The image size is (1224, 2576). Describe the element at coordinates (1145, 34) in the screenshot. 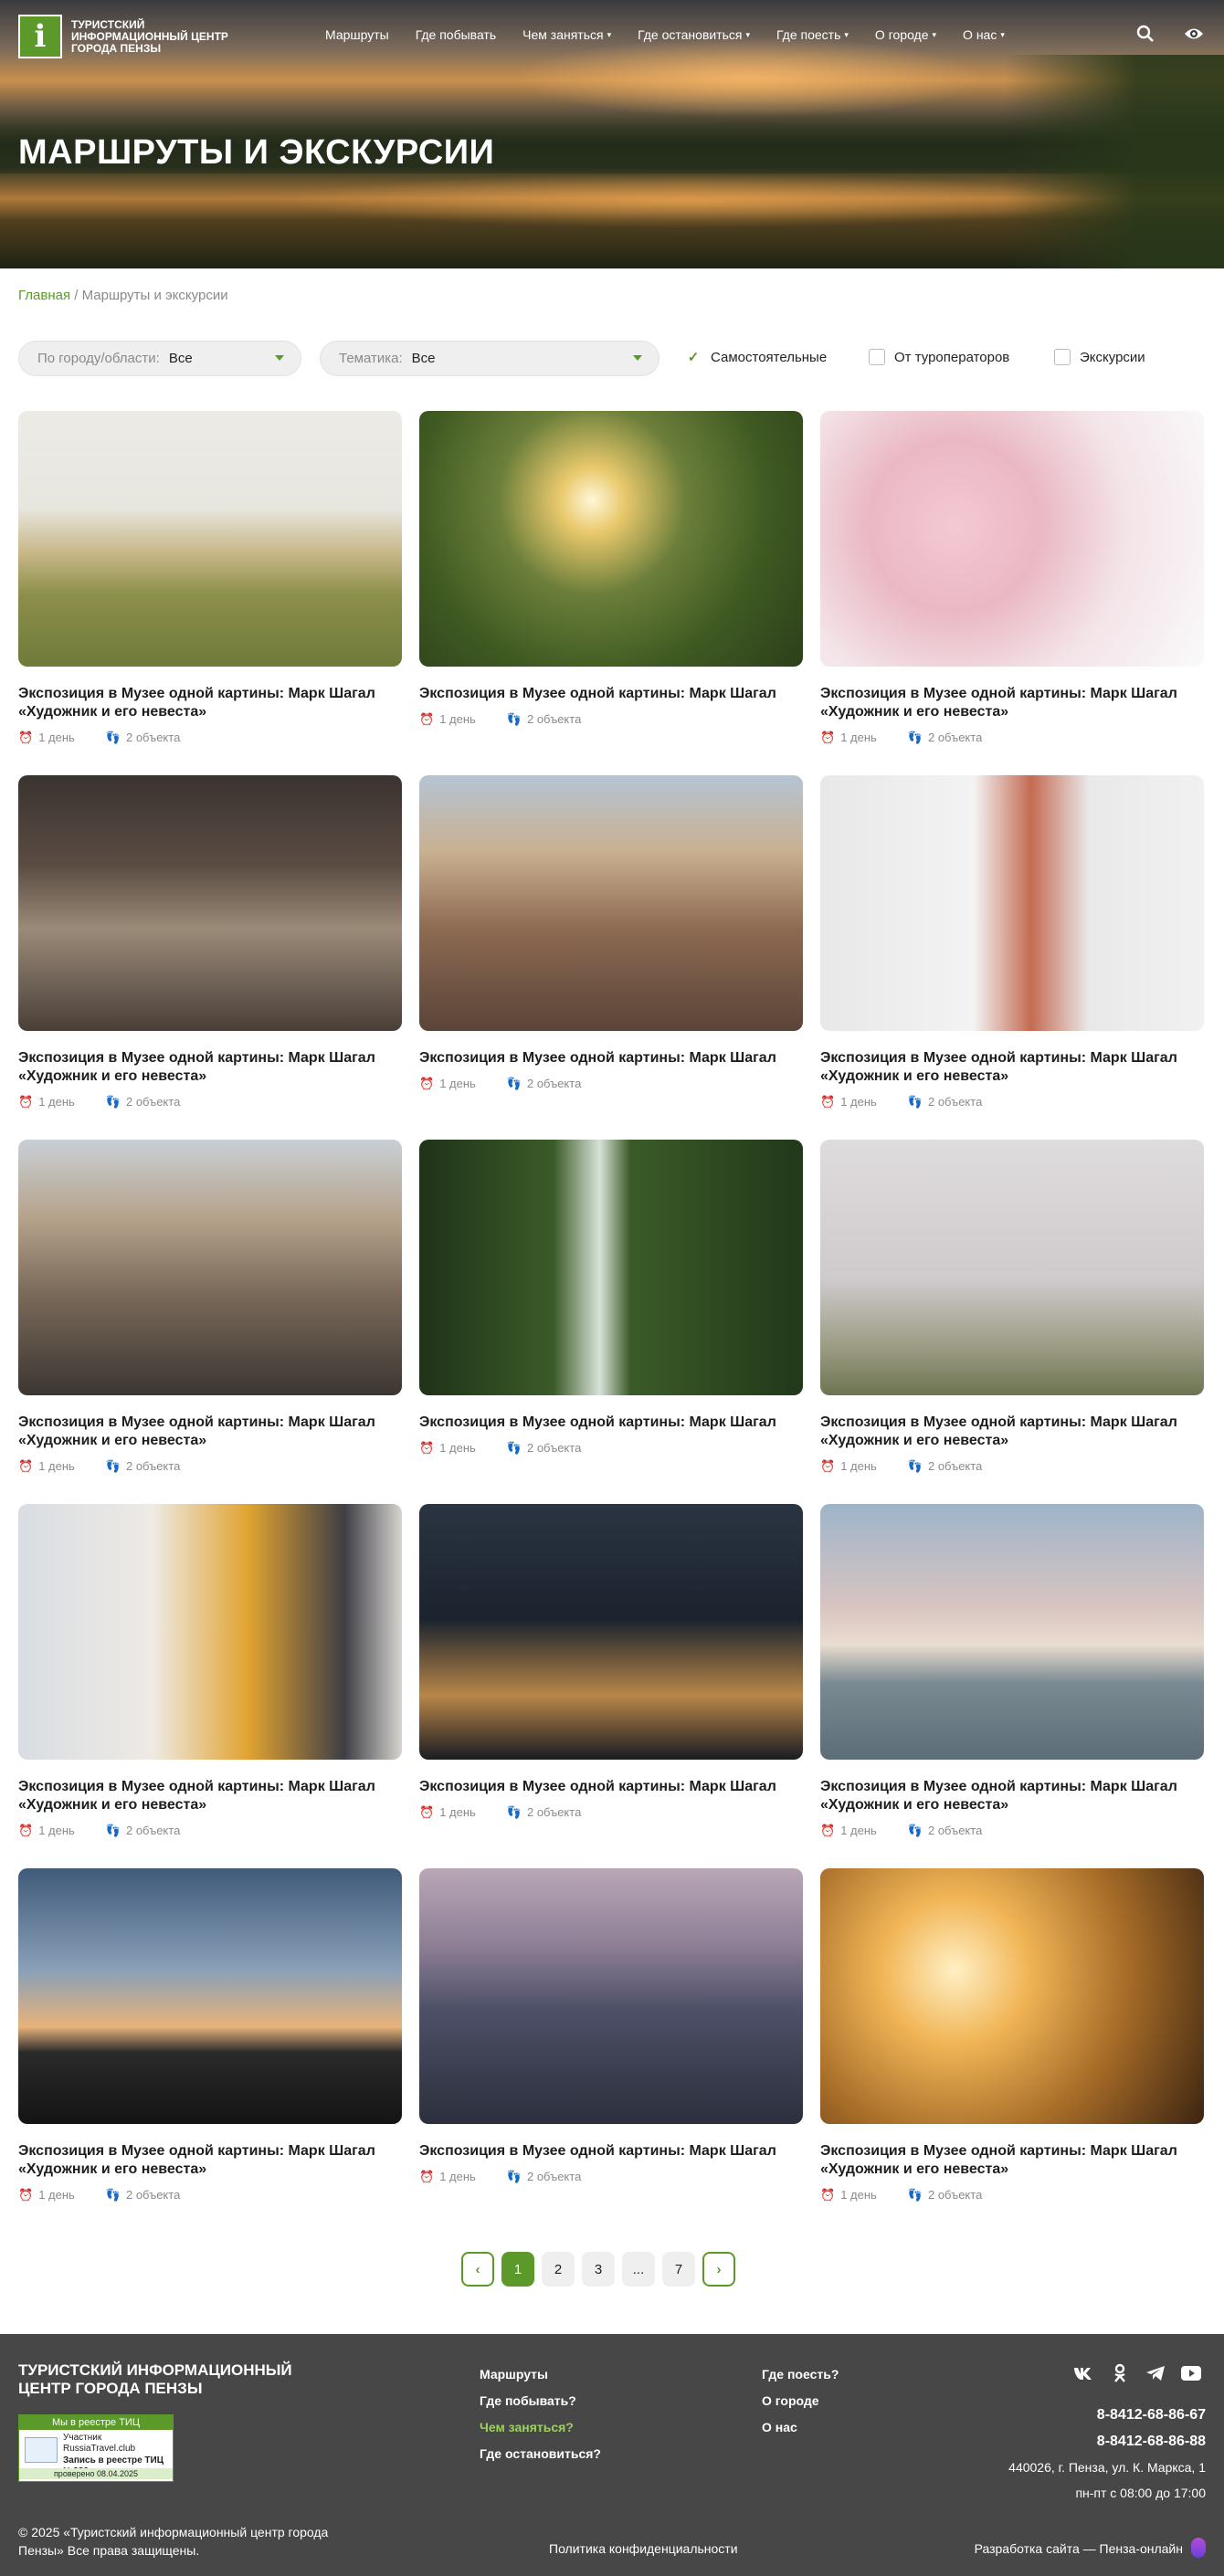

I see `search-icon` at that location.